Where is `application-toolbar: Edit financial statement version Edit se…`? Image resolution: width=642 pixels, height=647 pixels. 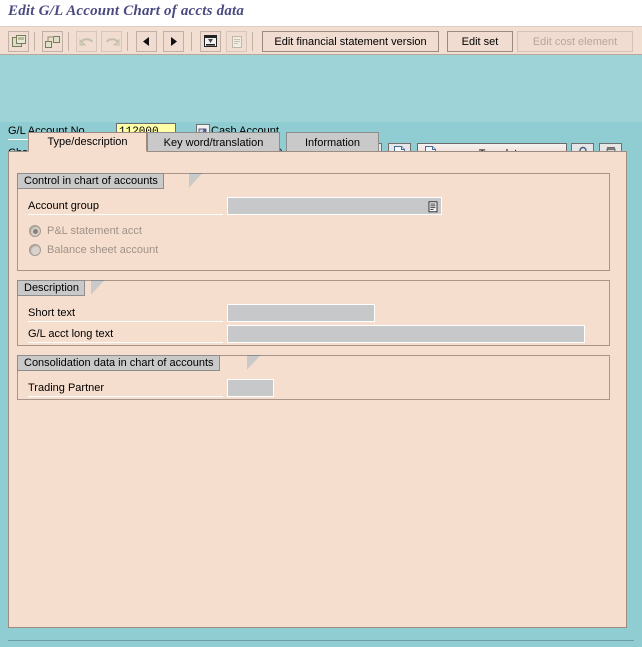 application-toolbar: Edit financial statement version Edit se… is located at coordinates (321, 40).